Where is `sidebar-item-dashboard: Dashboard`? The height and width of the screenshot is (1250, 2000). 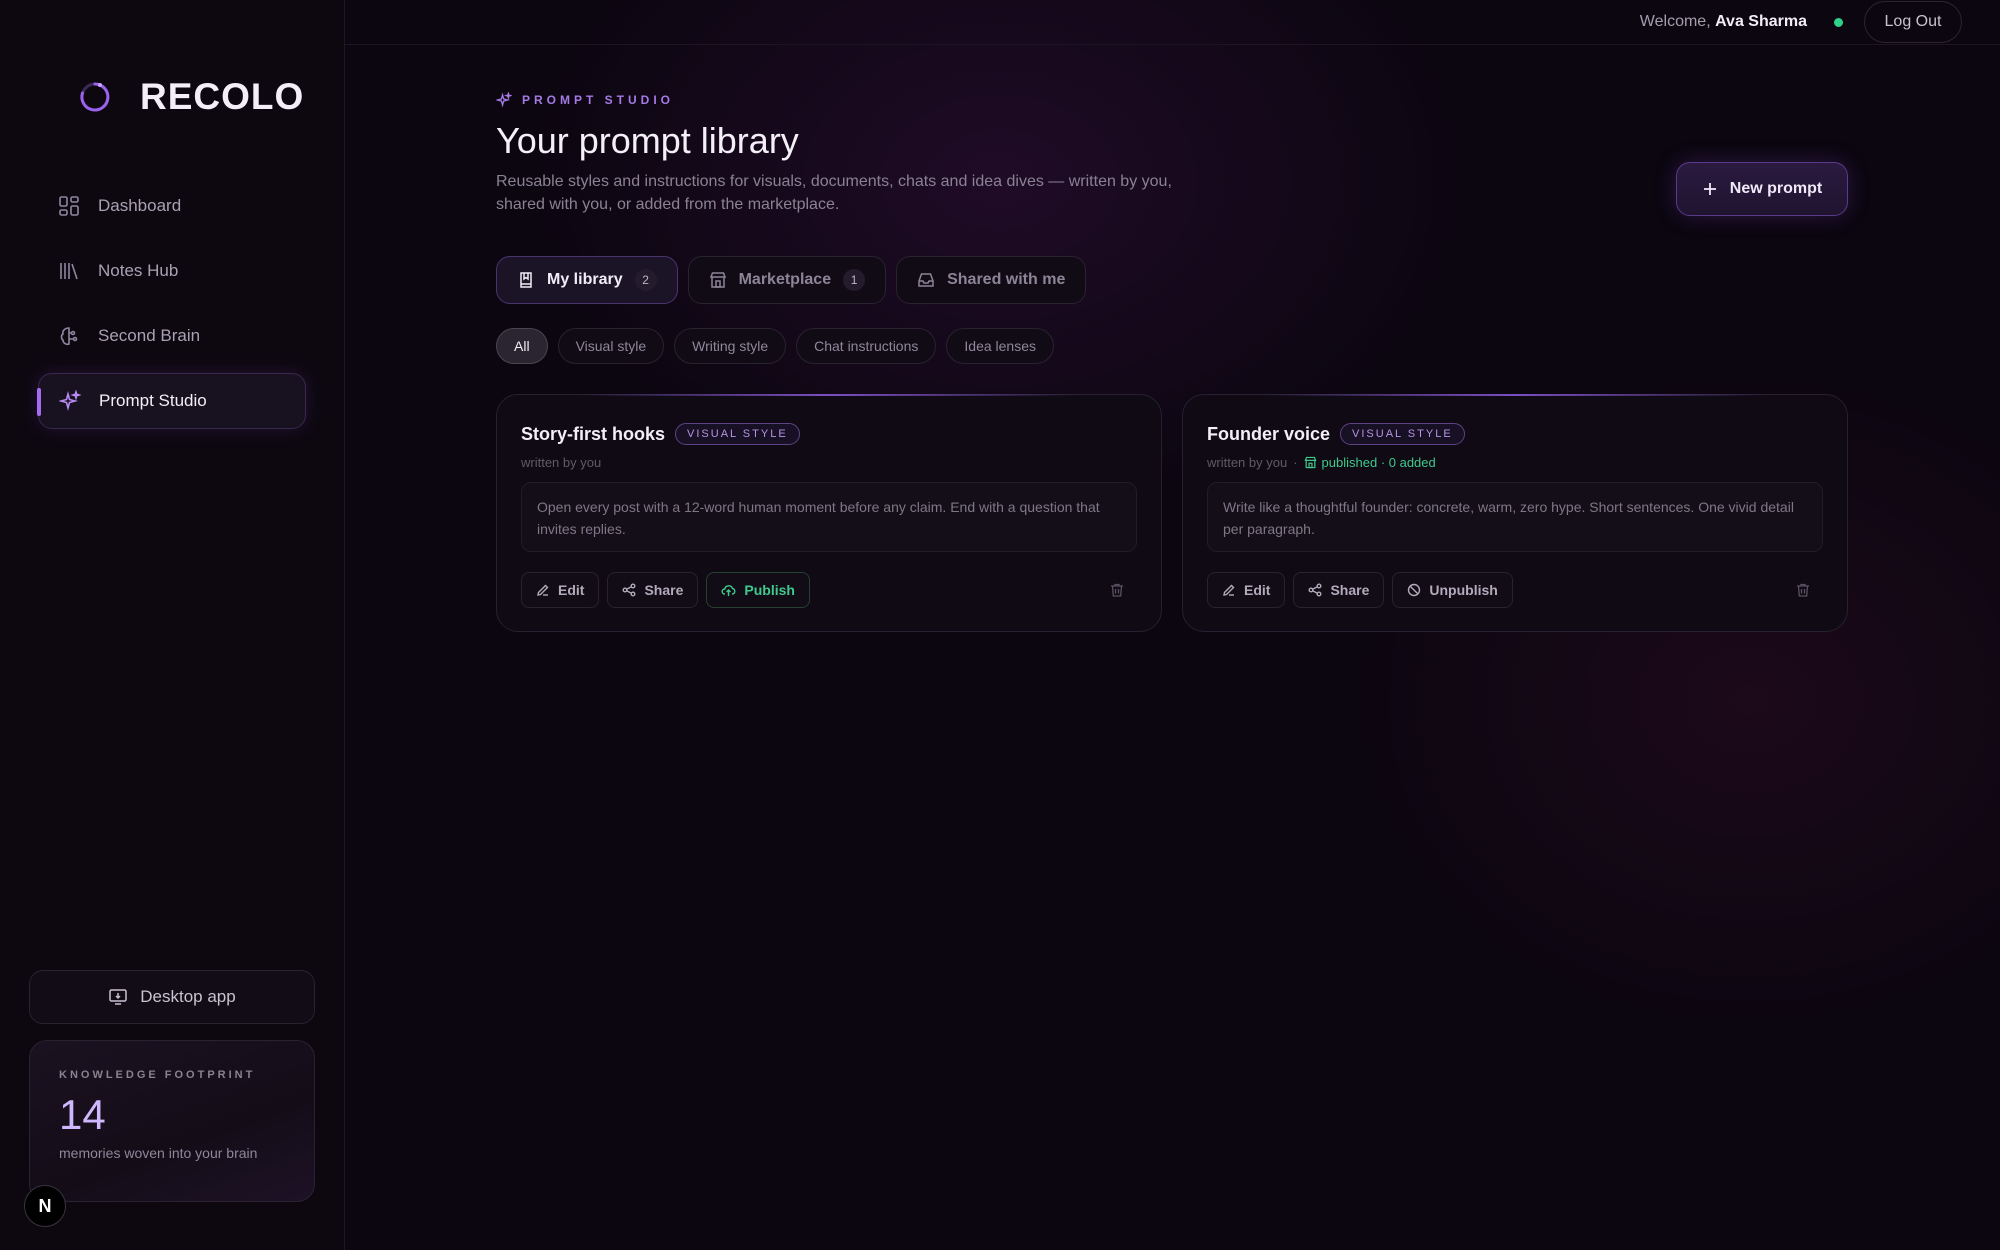 sidebar-item-dashboard: Dashboard is located at coordinates (172, 206).